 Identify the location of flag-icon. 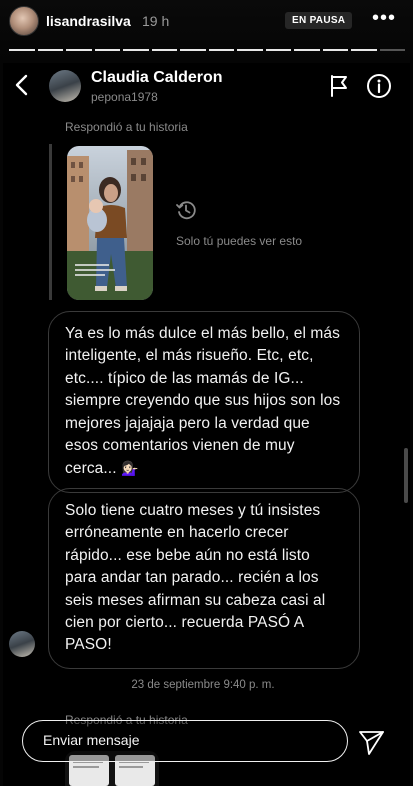
(339, 86).